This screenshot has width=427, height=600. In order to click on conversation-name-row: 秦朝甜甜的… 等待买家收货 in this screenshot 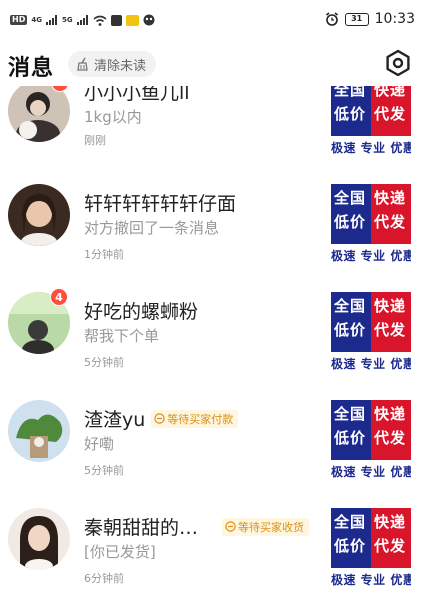, I will do `click(197, 526)`.